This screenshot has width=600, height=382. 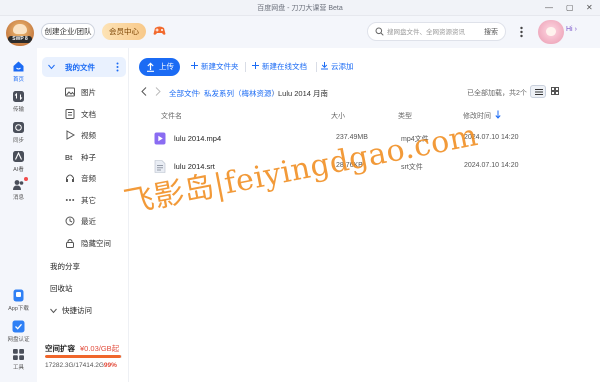 I want to click on list-view-icon, so click(x=539, y=92).